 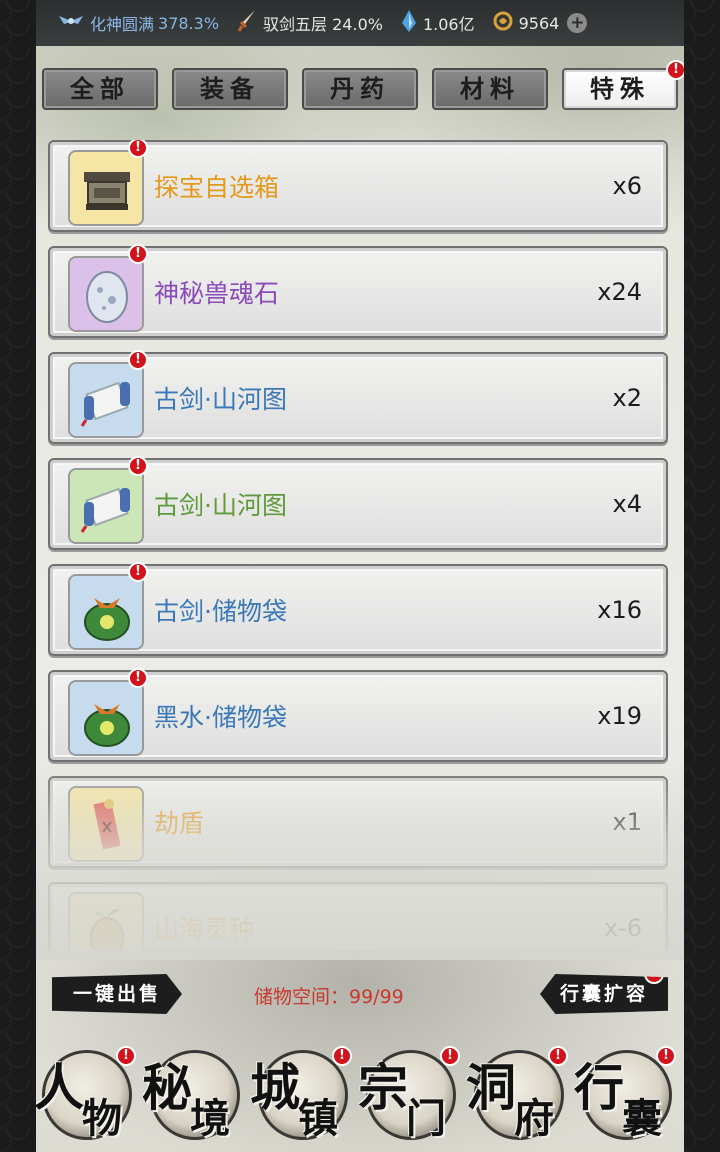 What do you see at coordinates (275, 1087) in the screenshot?
I see `nav-label-char1: 城` at bounding box center [275, 1087].